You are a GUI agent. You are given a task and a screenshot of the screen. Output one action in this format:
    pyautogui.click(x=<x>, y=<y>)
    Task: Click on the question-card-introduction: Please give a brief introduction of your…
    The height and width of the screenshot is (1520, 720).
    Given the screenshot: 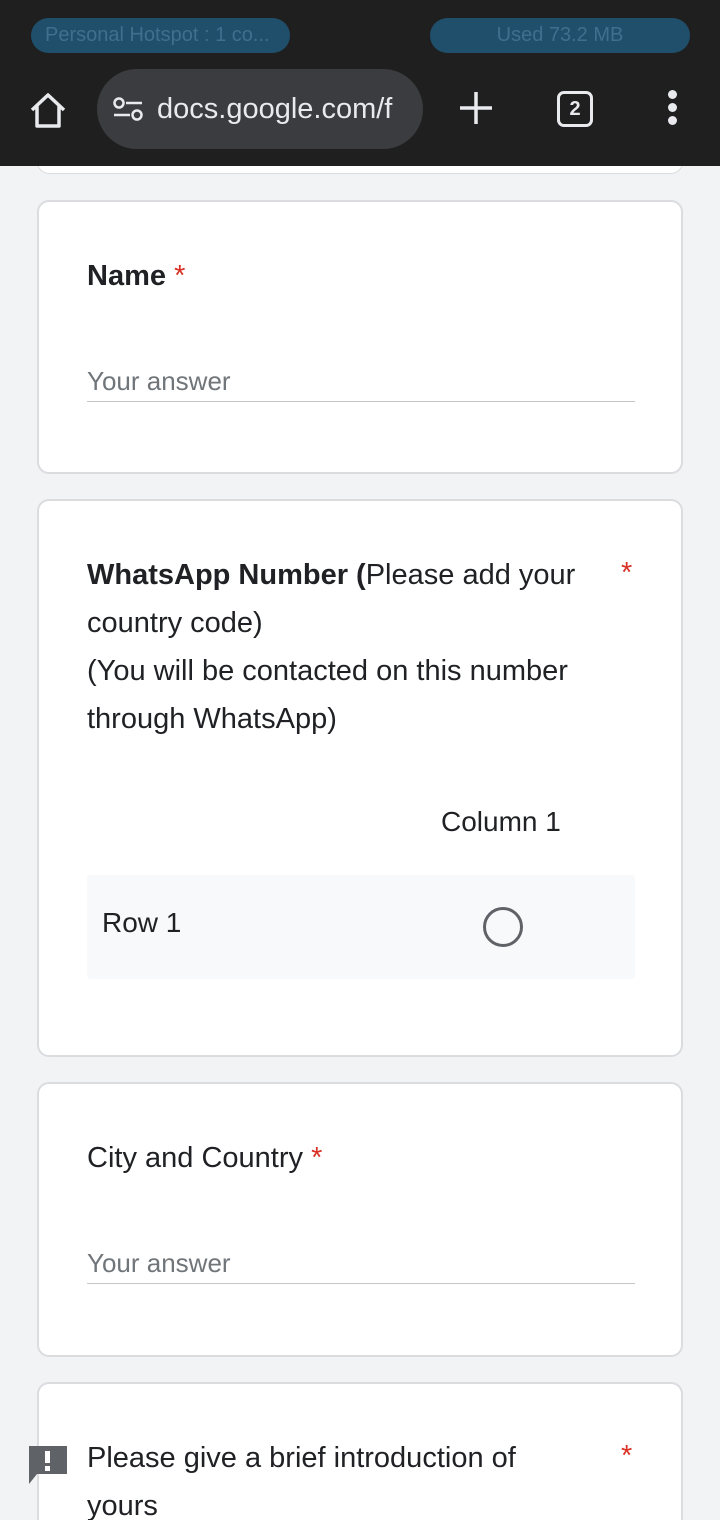 What is the action you would take?
    pyautogui.click(x=360, y=1451)
    